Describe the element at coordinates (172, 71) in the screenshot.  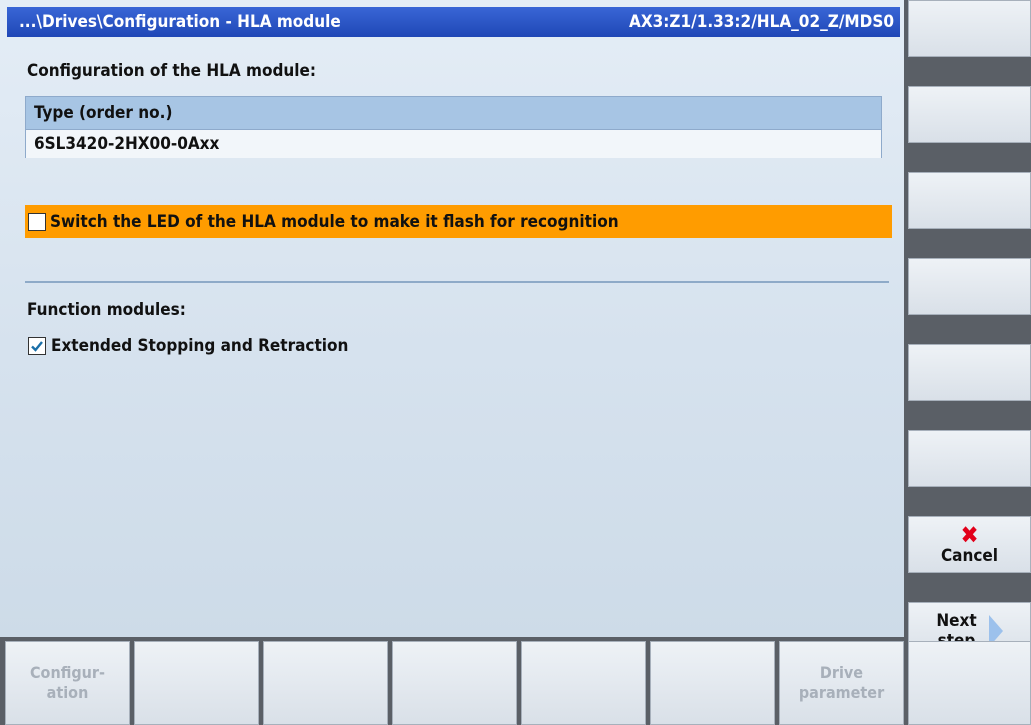
I see `config-heading: Configuration of the HLA module:` at that location.